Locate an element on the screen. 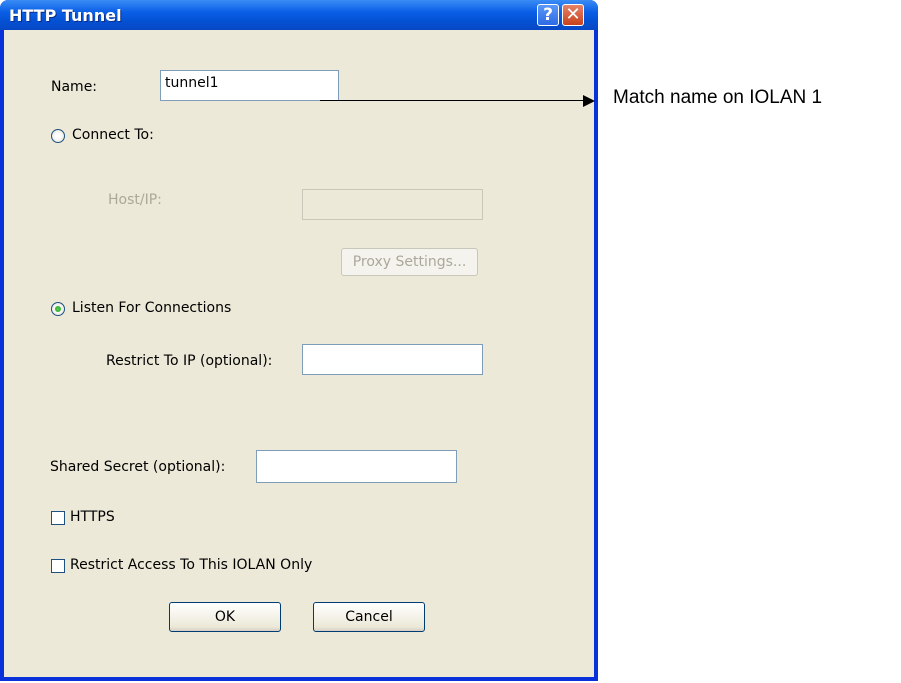 This screenshot has height=683, width=901. restrict-access-label: Restrict Access To This IOLAN Only is located at coordinates (191, 565).